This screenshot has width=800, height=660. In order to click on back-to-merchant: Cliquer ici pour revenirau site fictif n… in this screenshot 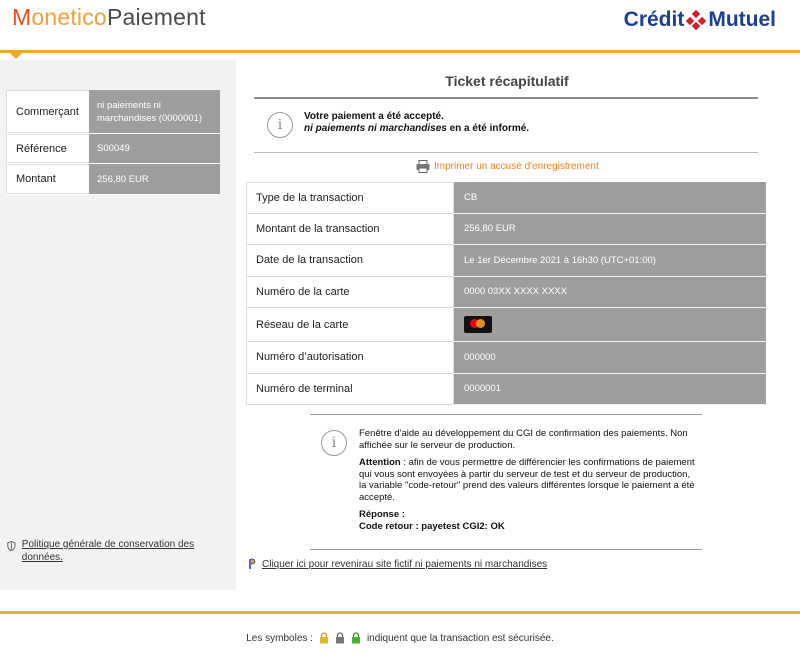, I will do `click(397, 564)`.